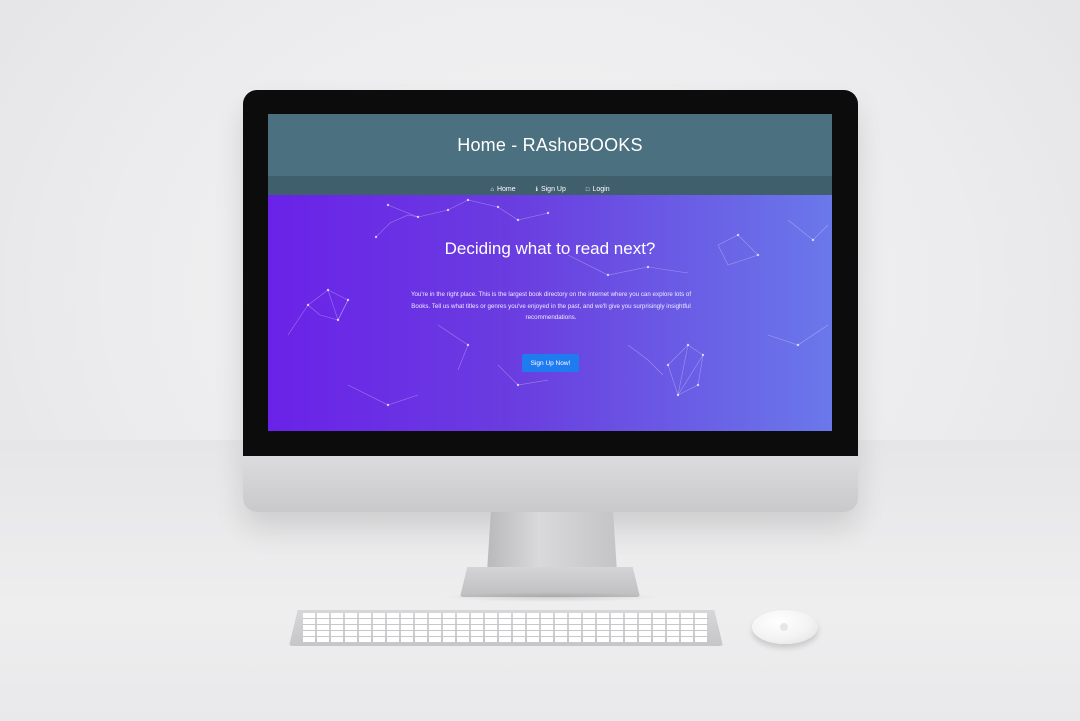 The height and width of the screenshot is (721, 1080). I want to click on sign-up-now-button: Sign Up Now!, so click(550, 363).